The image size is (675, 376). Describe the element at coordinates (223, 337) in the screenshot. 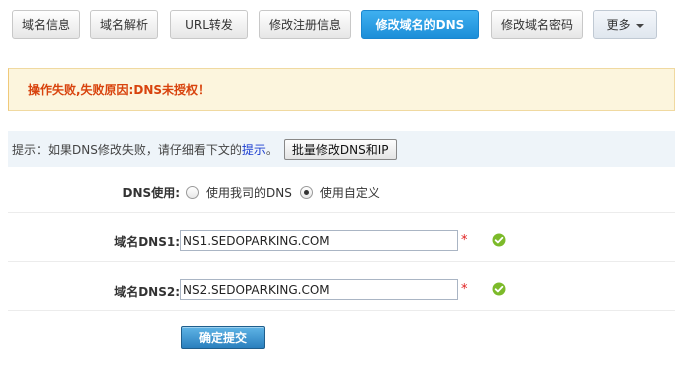

I see `submit-button: 确定提交` at that location.